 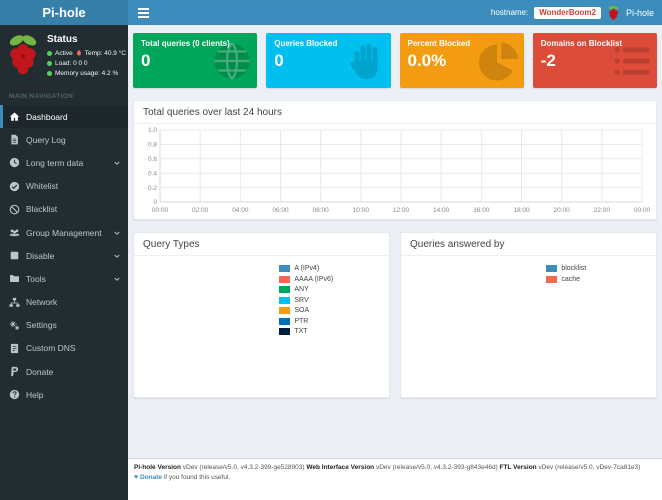 What do you see at coordinates (306, 268) in the screenshot?
I see `legend-item-a-ipv4: A (IPv4)` at bounding box center [306, 268].